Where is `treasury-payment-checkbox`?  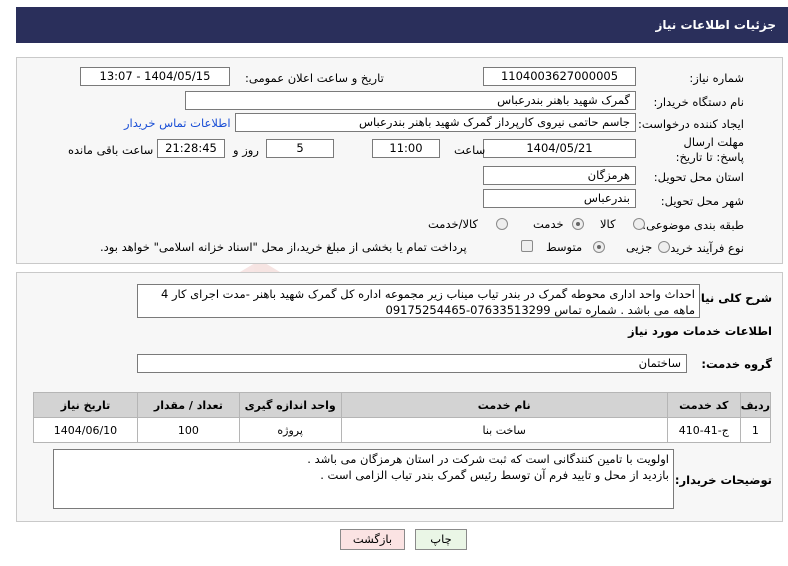 treasury-payment-checkbox is located at coordinates (527, 246).